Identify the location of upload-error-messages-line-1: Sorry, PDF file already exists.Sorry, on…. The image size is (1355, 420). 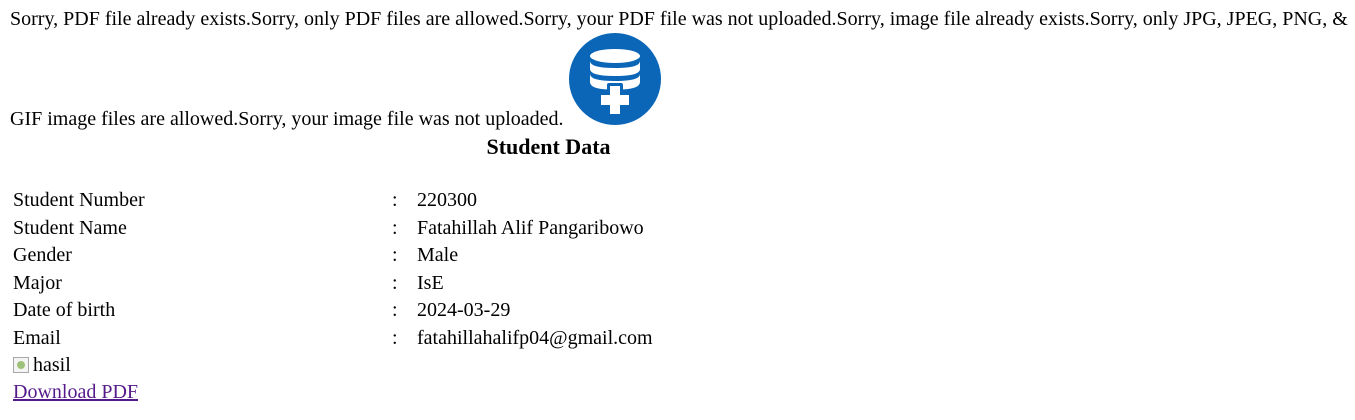
(679, 19).